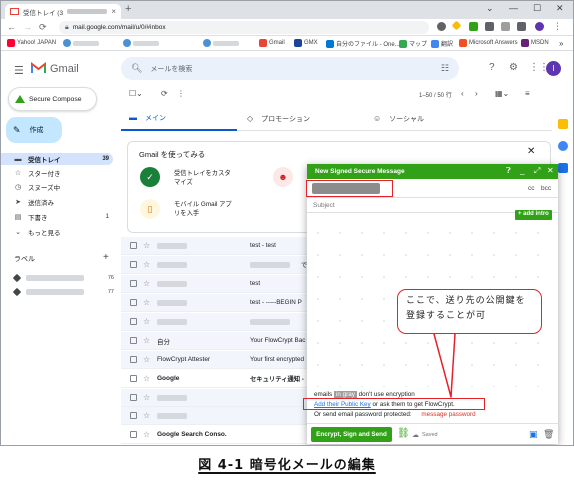 Image resolution: width=574 pixels, height=480 pixels. I want to click on eye-icon, so click(441, 26).